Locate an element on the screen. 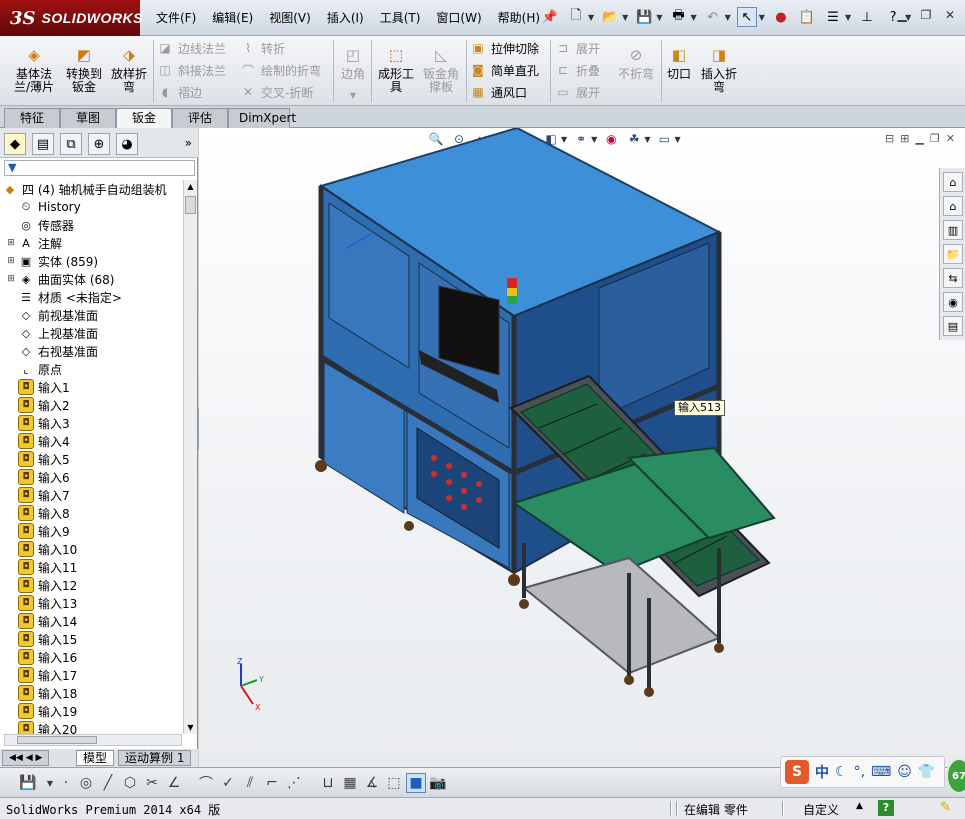 The height and width of the screenshot is (819, 965). tab-model: 模型 is located at coordinates (95, 758).